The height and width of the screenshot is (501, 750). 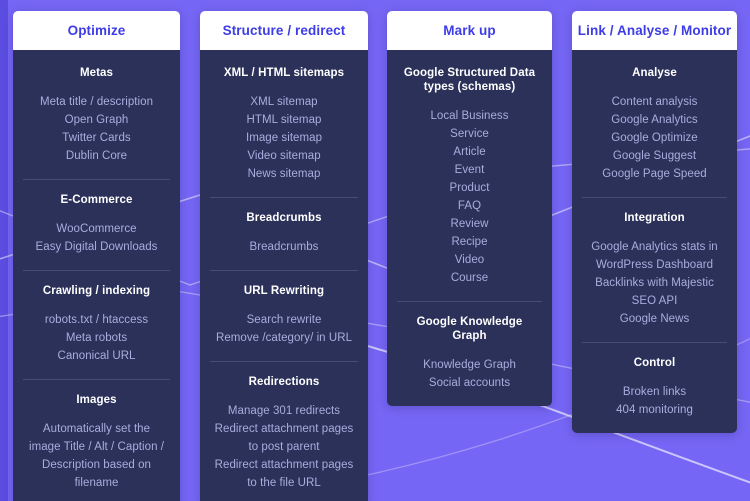 I want to click on list-item: Content analysis, so click(x=654, y=102).